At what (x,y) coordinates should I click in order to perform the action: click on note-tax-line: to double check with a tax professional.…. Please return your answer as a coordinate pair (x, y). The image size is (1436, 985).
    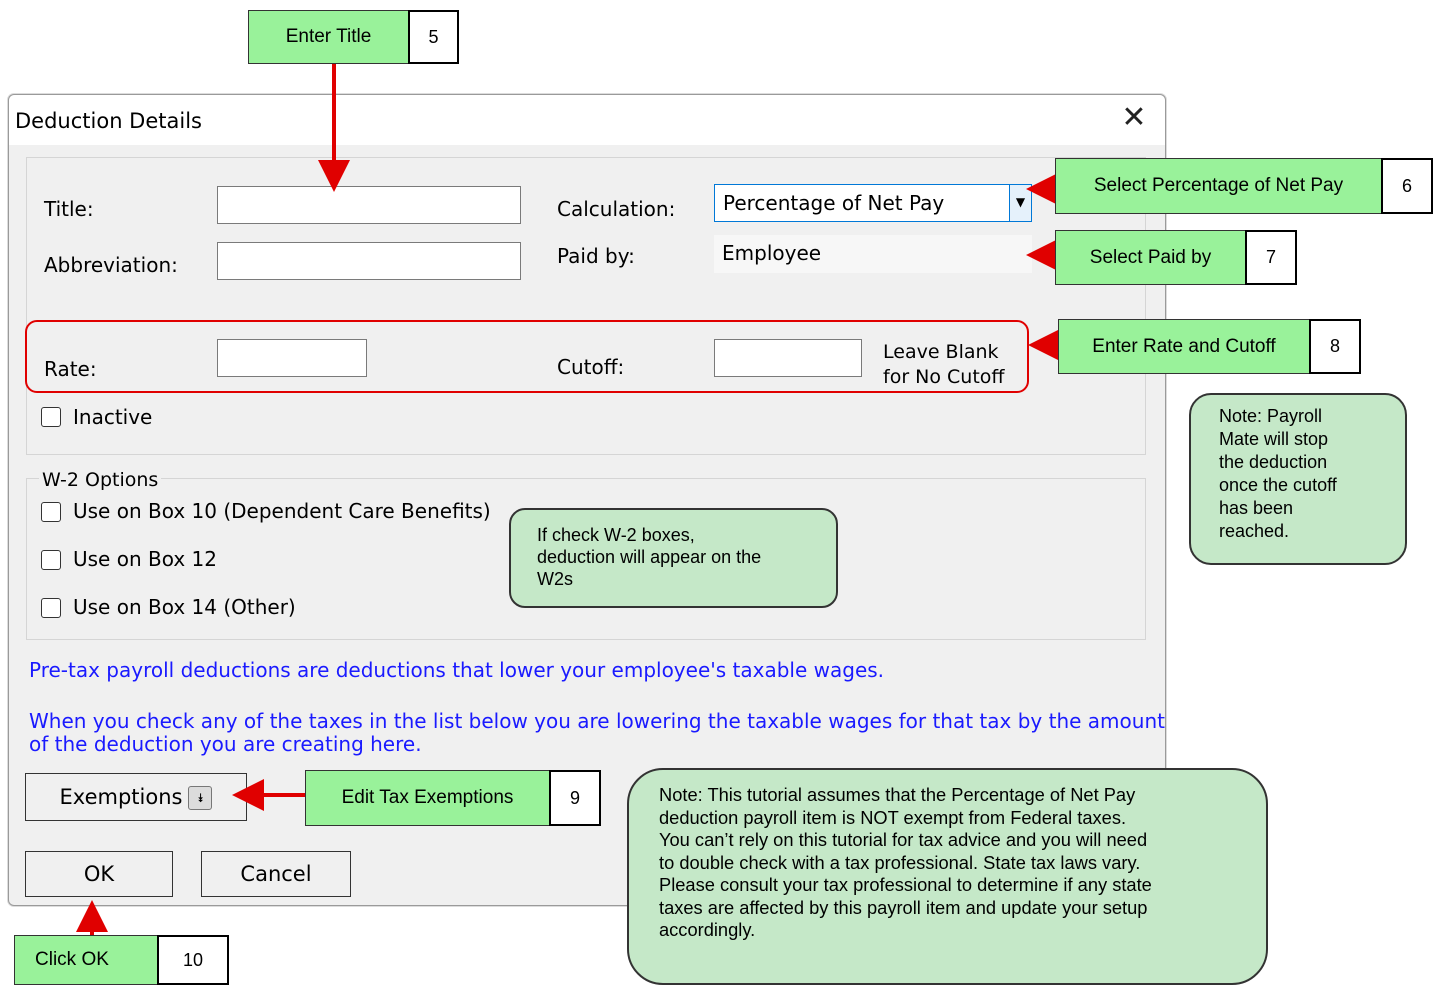
    Looking at the image, I should click on (900, 862).